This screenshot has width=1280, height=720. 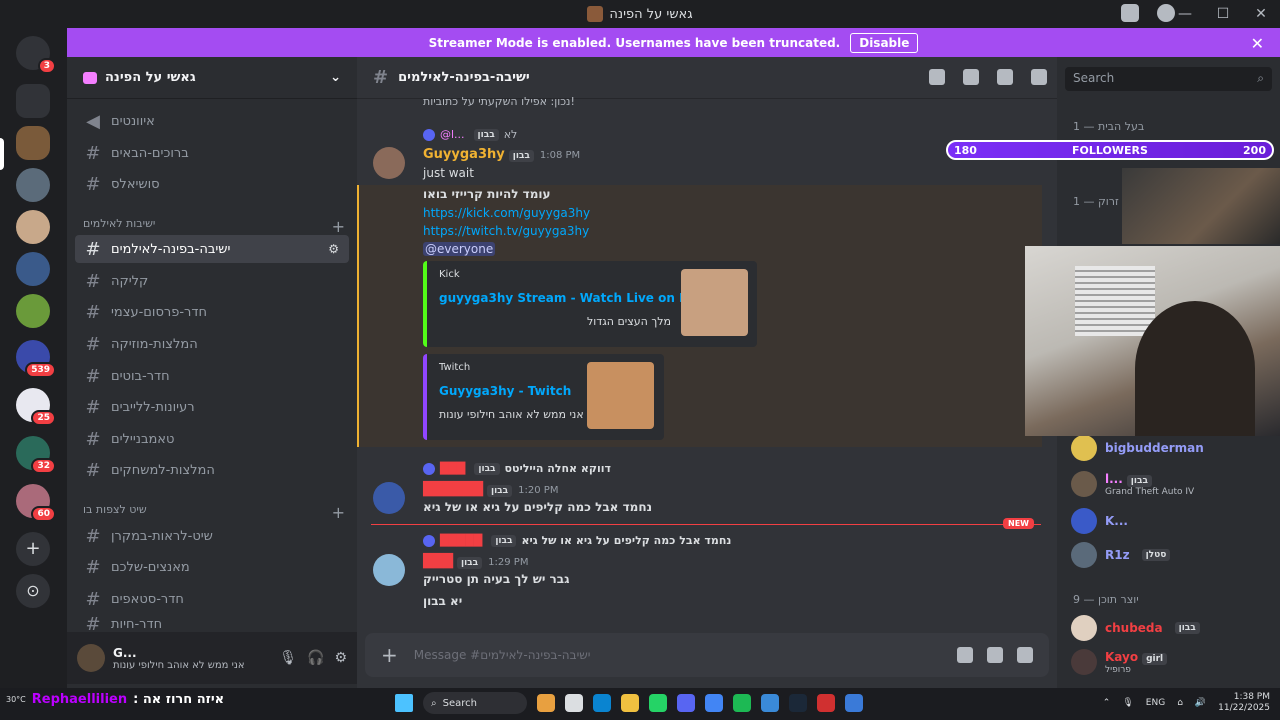 I want to click on spotify-icon, so click(x=742, y=703).